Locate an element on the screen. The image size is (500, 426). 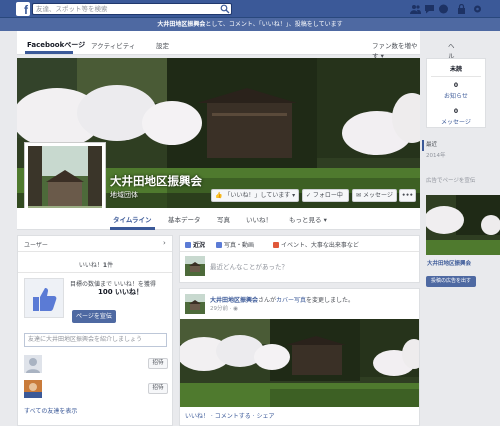
see-all-friends-link: すべての友達を表示 is located at coordinates (50, 410).